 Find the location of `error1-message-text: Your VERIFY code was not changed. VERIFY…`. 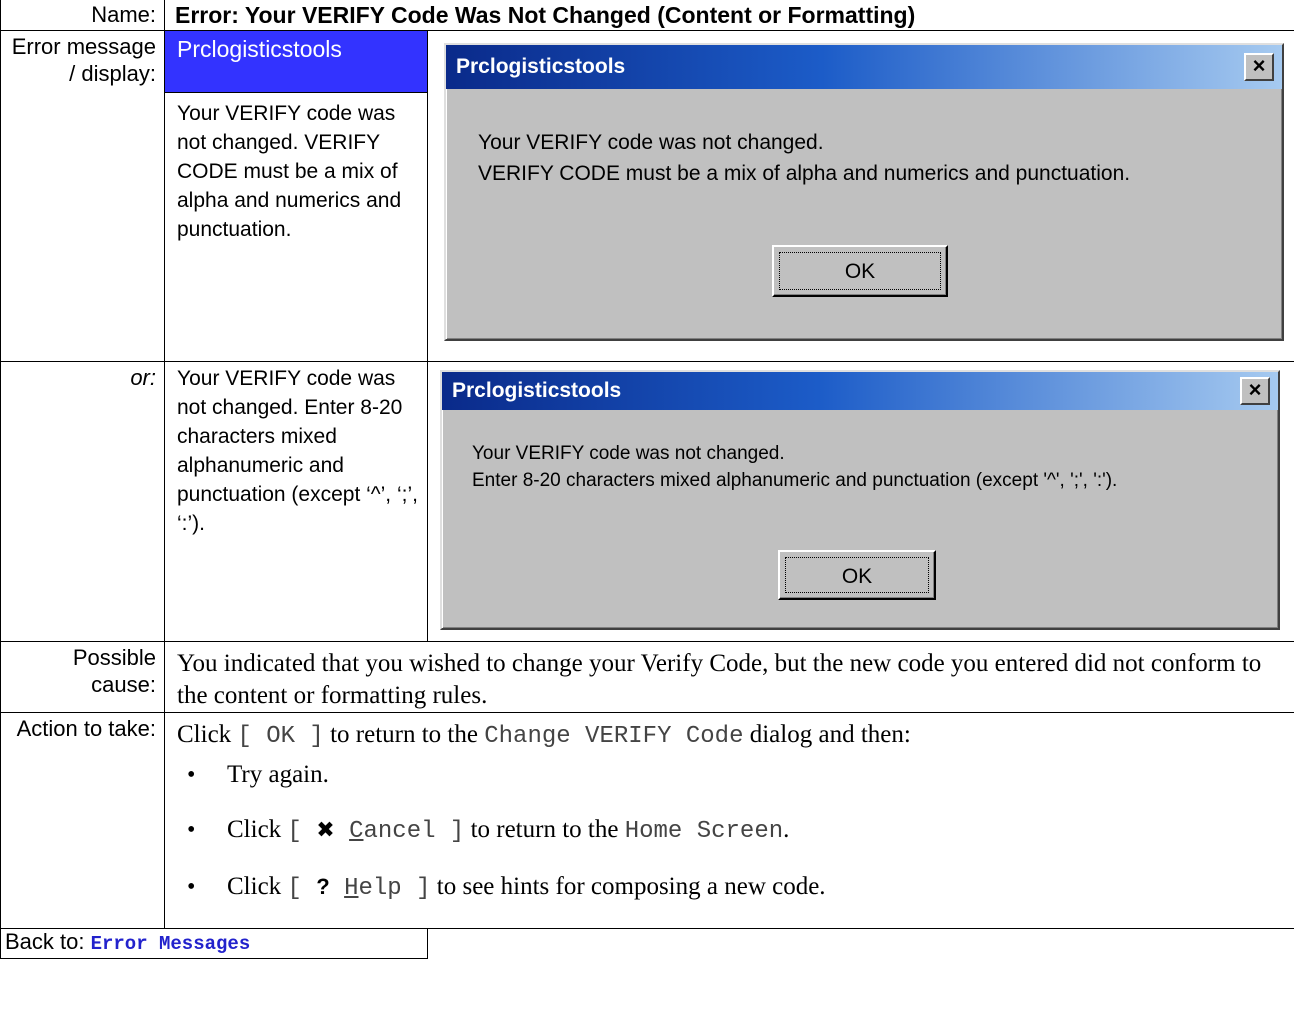

error1-message-text: Your VERIFY code was not changed. VERIFY… is located at coordinates (296, 168).